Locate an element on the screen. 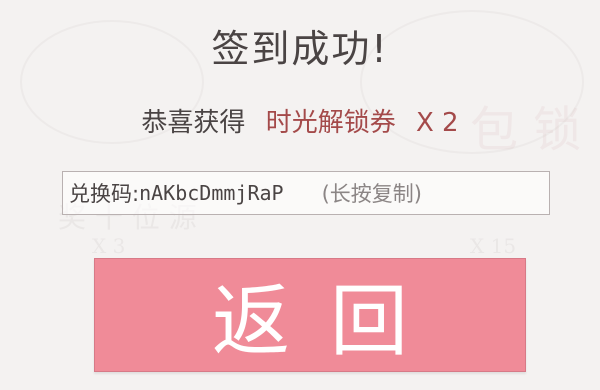 The image size is (600, 390). background-item-right-count: X 15 is located at coordinates (493, 246).